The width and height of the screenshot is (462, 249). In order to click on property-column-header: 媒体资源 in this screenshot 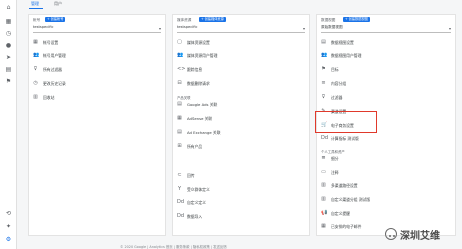, I will do `click(184, 20)`.